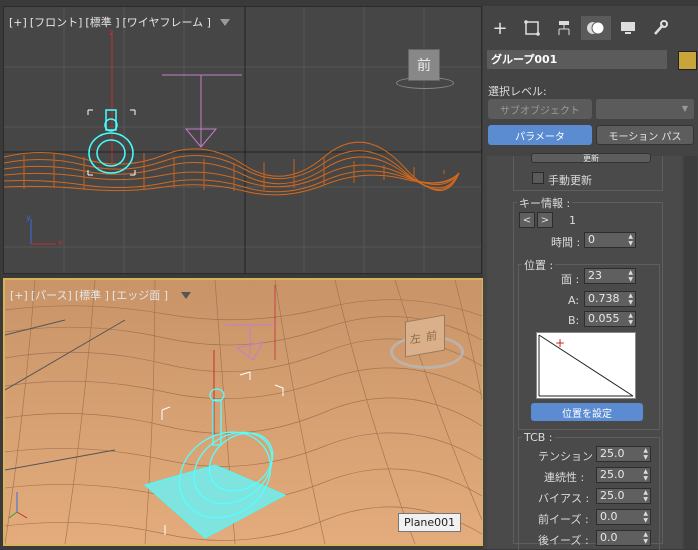 The height and width of the screenshot is (550, 698). Describe the element at coordinates (604, 318) in the screenshot. I see `b-value: 0.055` at that location.